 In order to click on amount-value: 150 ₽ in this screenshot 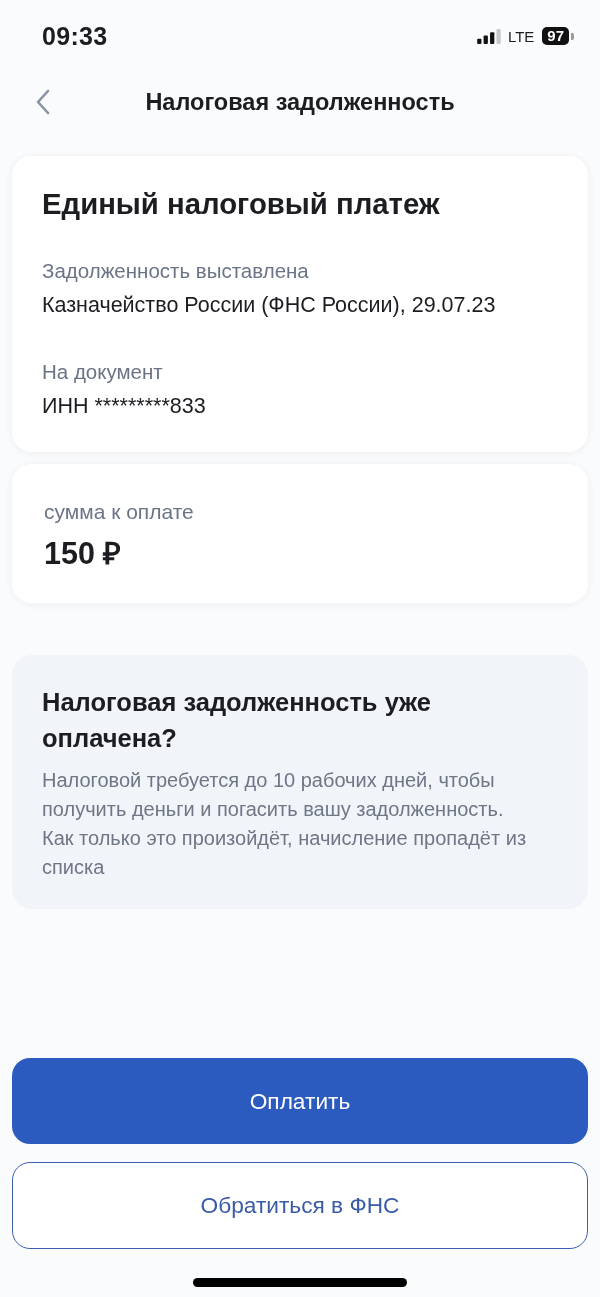, I will do `click(83, 553)`.